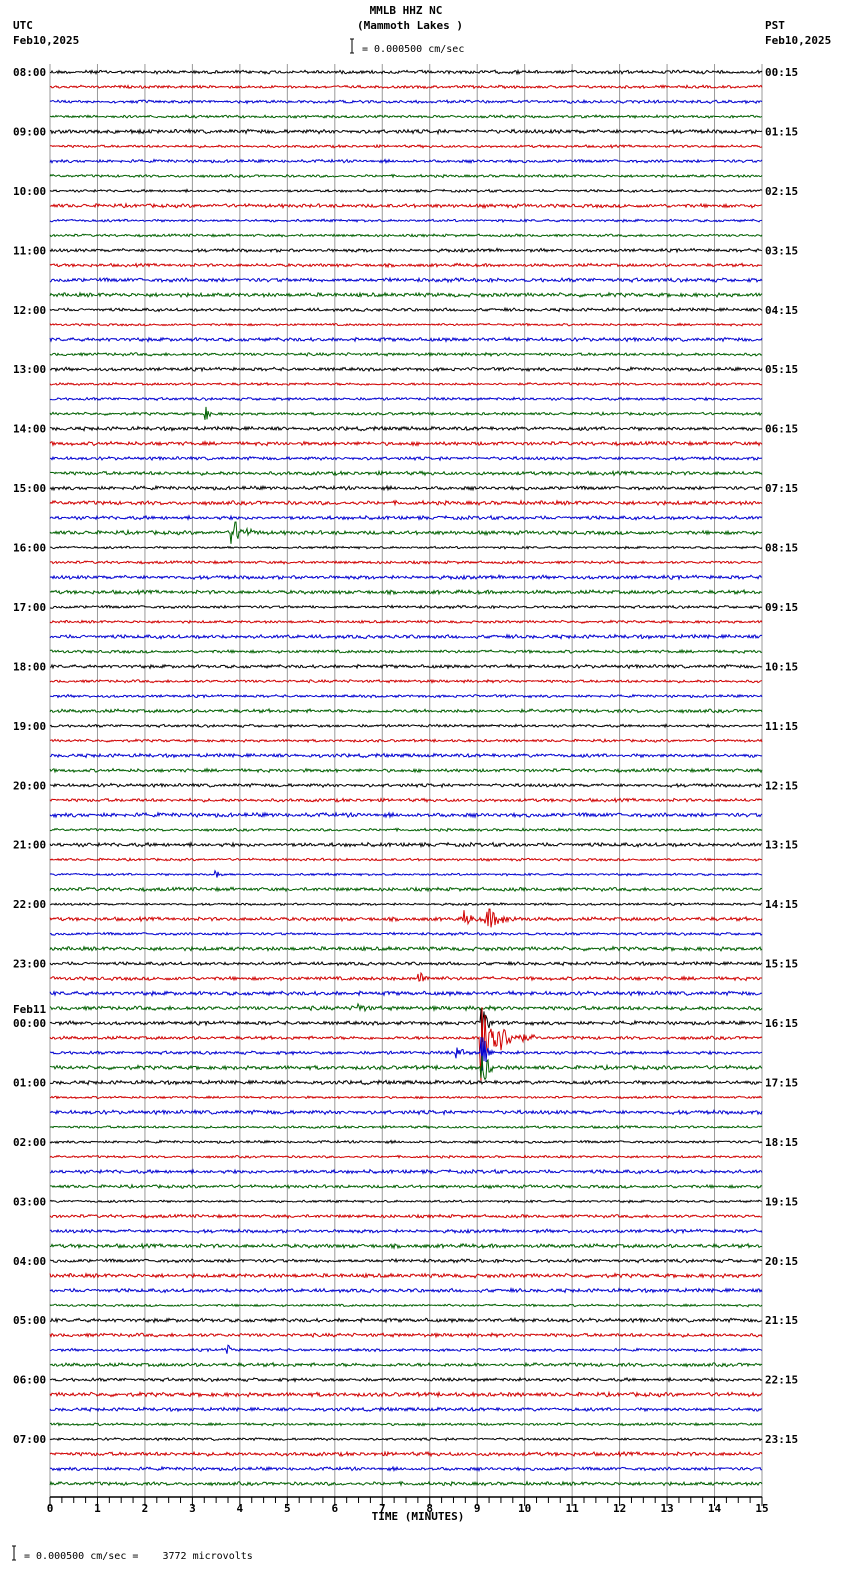 The height and width of the screenshot is (1584, 850). Describe the element at coordinates (287, 1508) in the screenshot. I see `x-tick-label: 5` at that location.